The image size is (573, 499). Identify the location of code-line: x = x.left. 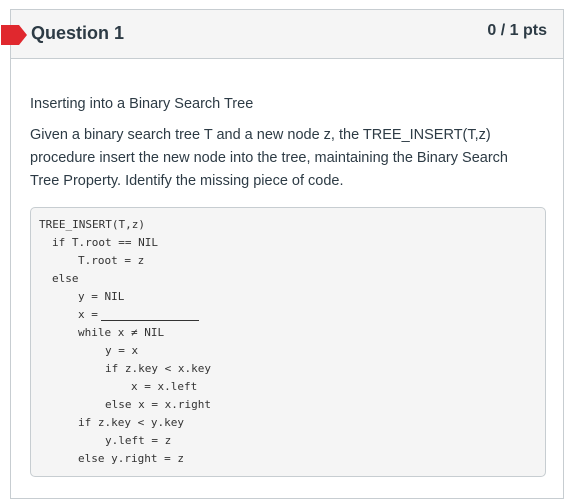
(164, 386).